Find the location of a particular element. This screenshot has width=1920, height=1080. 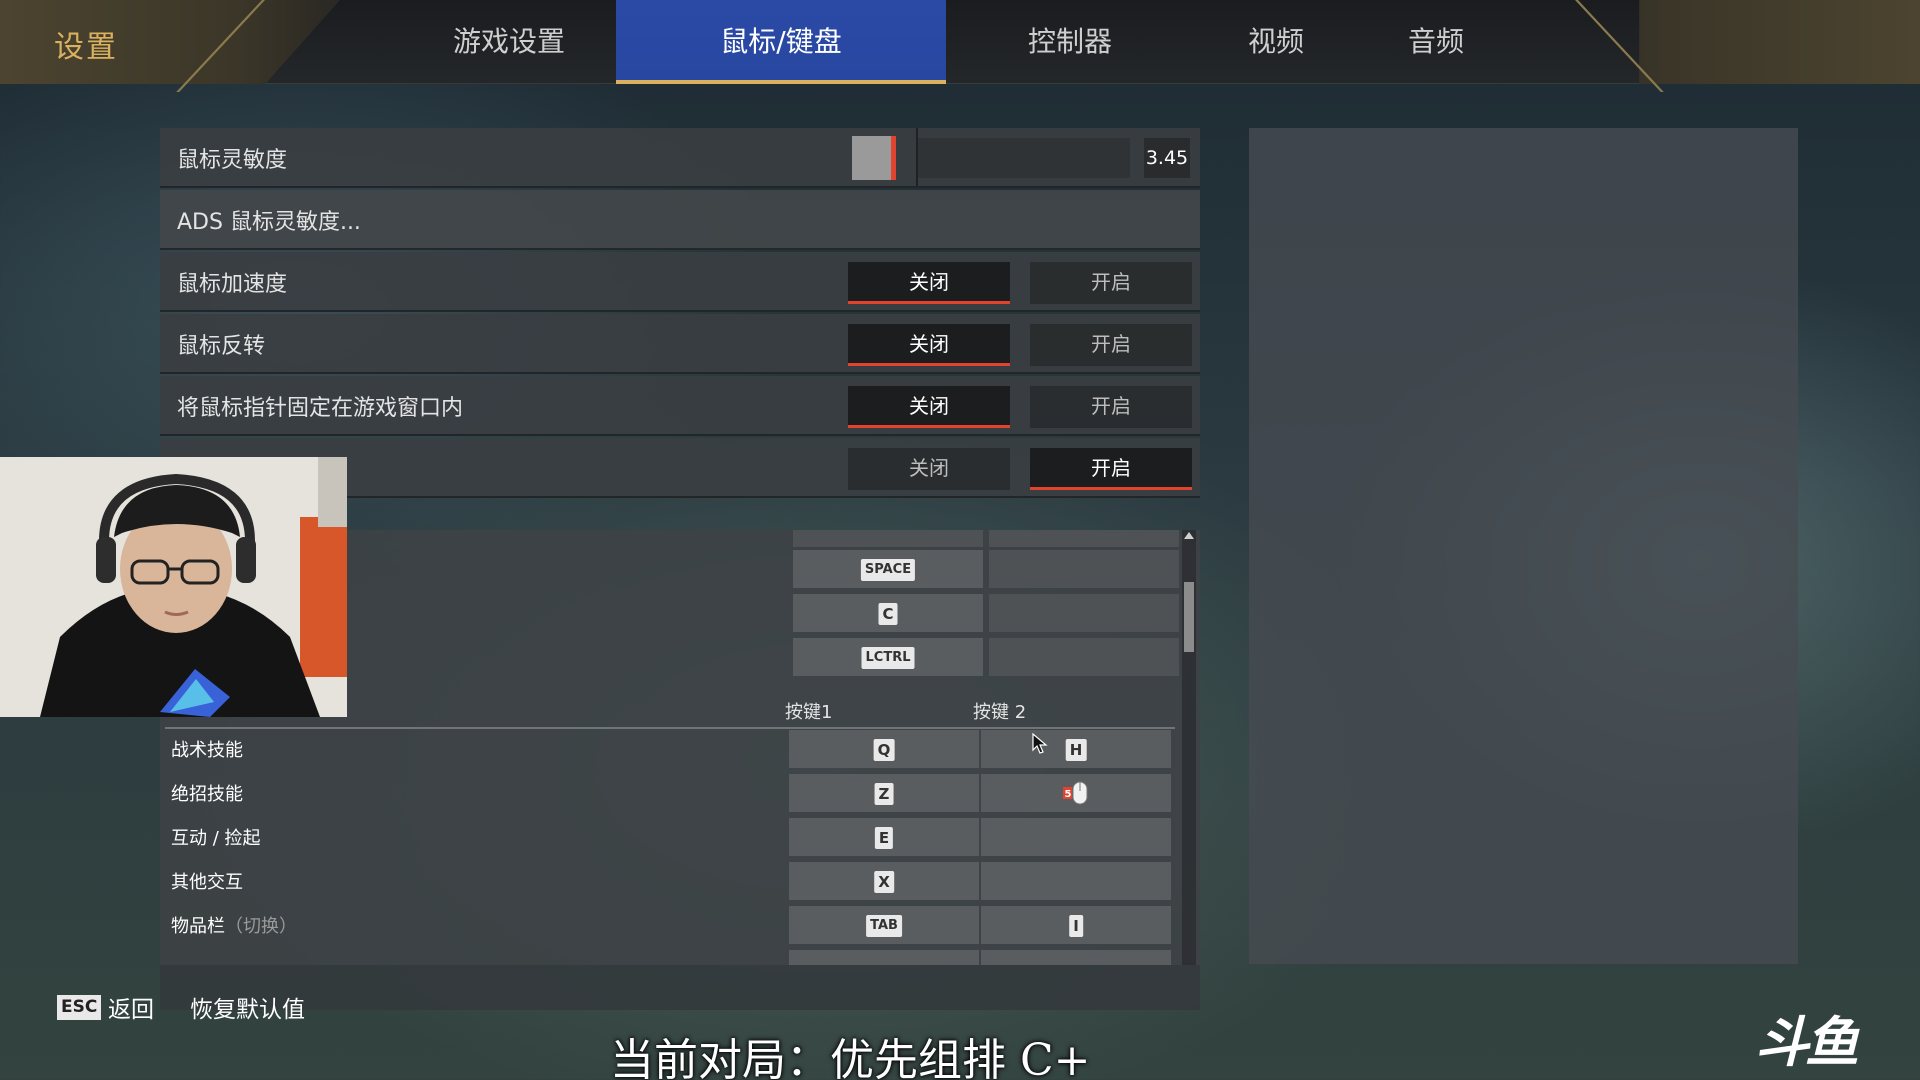

tab-mouse-keyboard: 鼠标/键盘 is located at coordinates (781, 42).